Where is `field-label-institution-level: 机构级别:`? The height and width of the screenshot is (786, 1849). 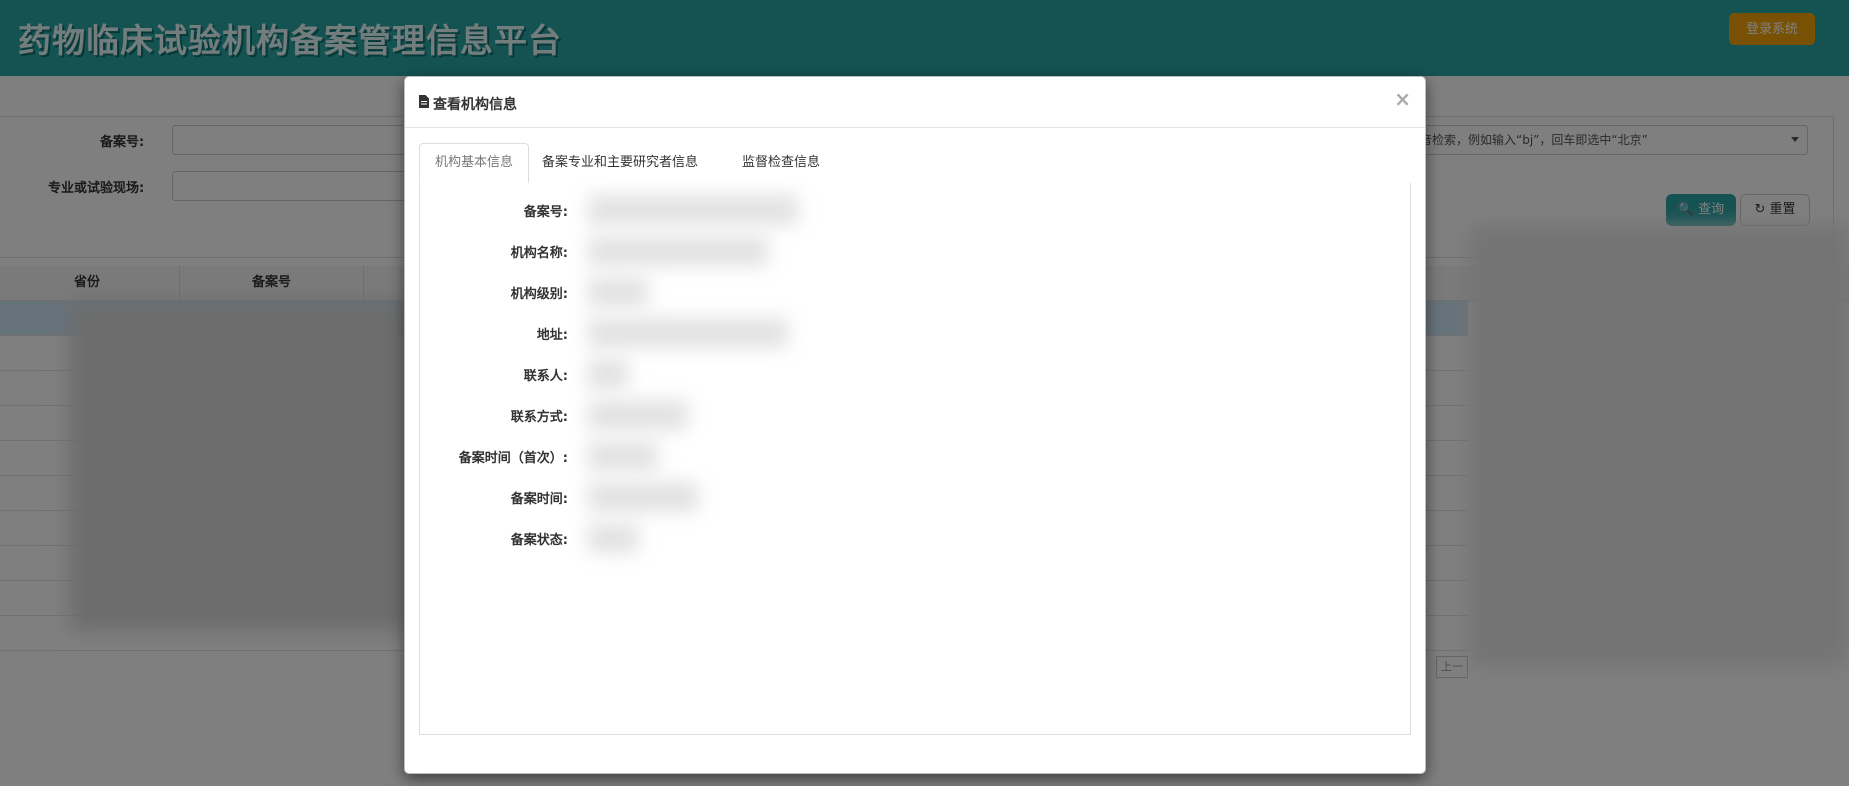 field-label-institution-level: 机构级别: is located at coordinates (539, 294).